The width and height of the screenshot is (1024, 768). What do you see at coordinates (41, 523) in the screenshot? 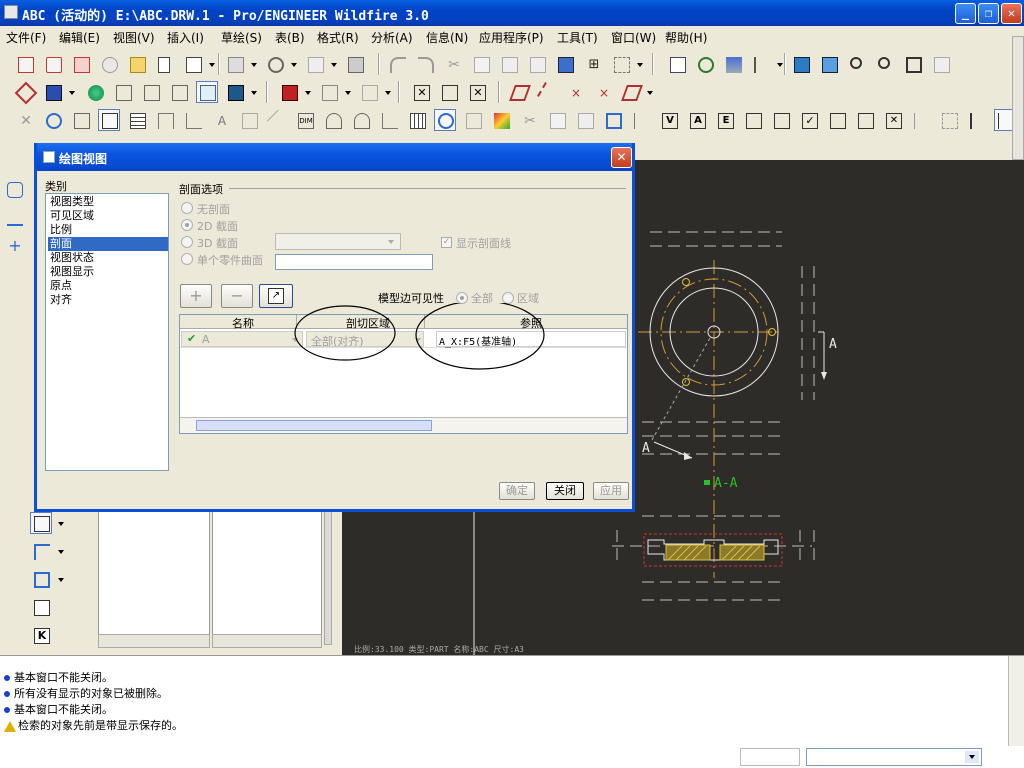
I see `pointer-icon` at bounding box center [41, 523].